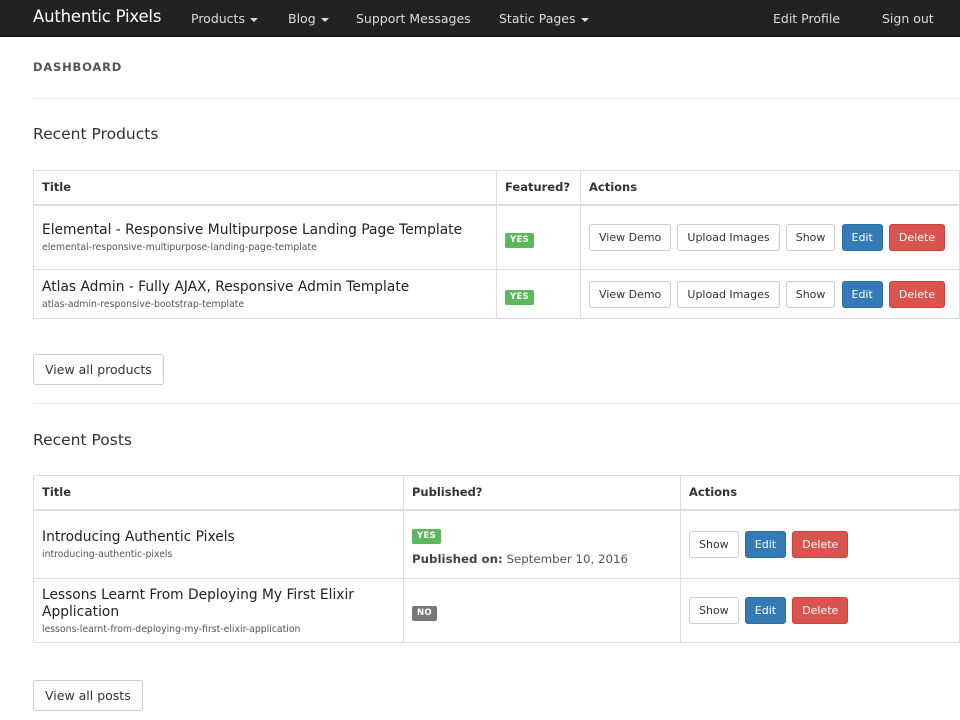 This screenshot has width=960, height=720. What do you see at coordinates (97, 16) in the screenshot?
I see `brand-link: Authentic Pixels` at bounding box center [97, 16].